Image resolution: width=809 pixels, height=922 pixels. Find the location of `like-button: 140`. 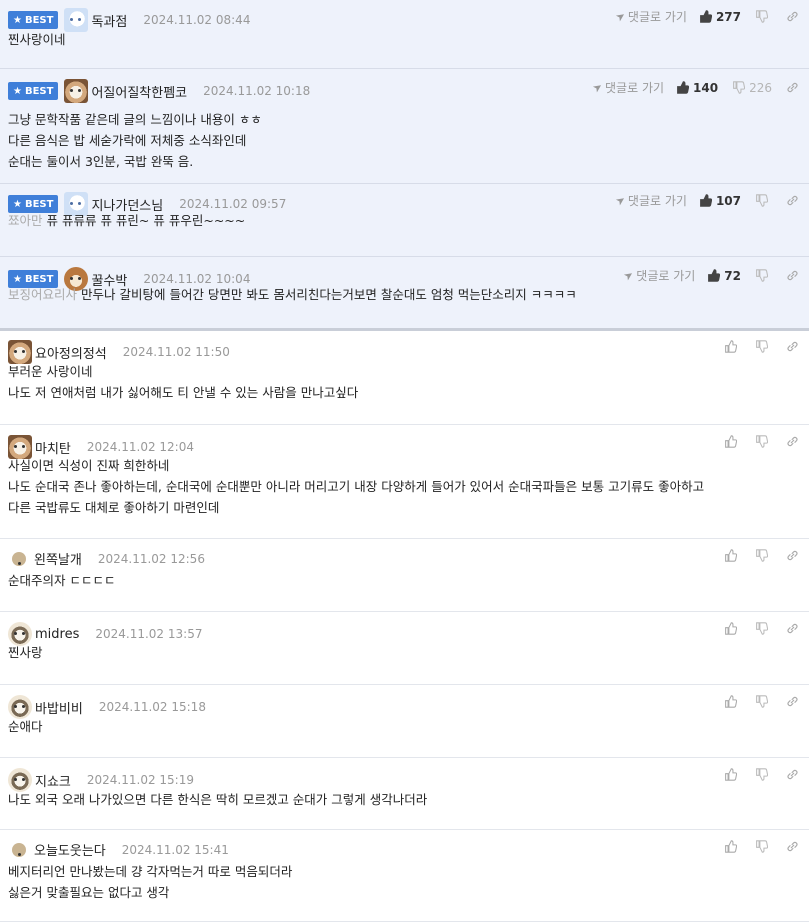

like-button: 140 is located at coordinates (697, 88).